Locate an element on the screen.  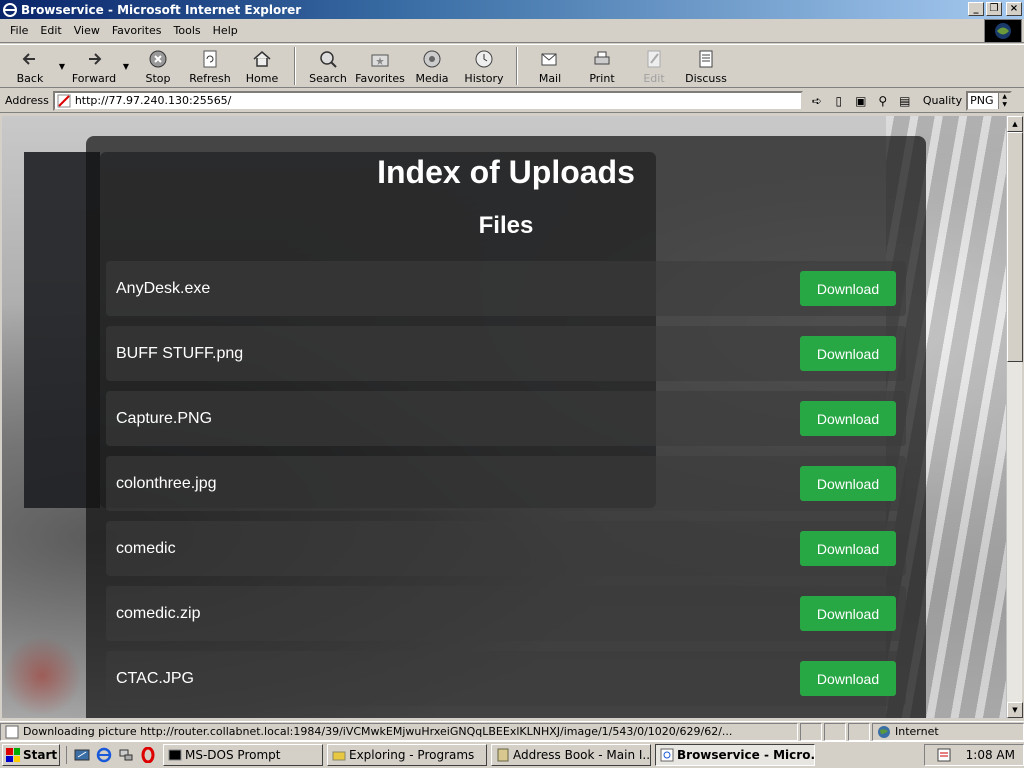
ie-launch-icon is located at coordinates (104, 755).